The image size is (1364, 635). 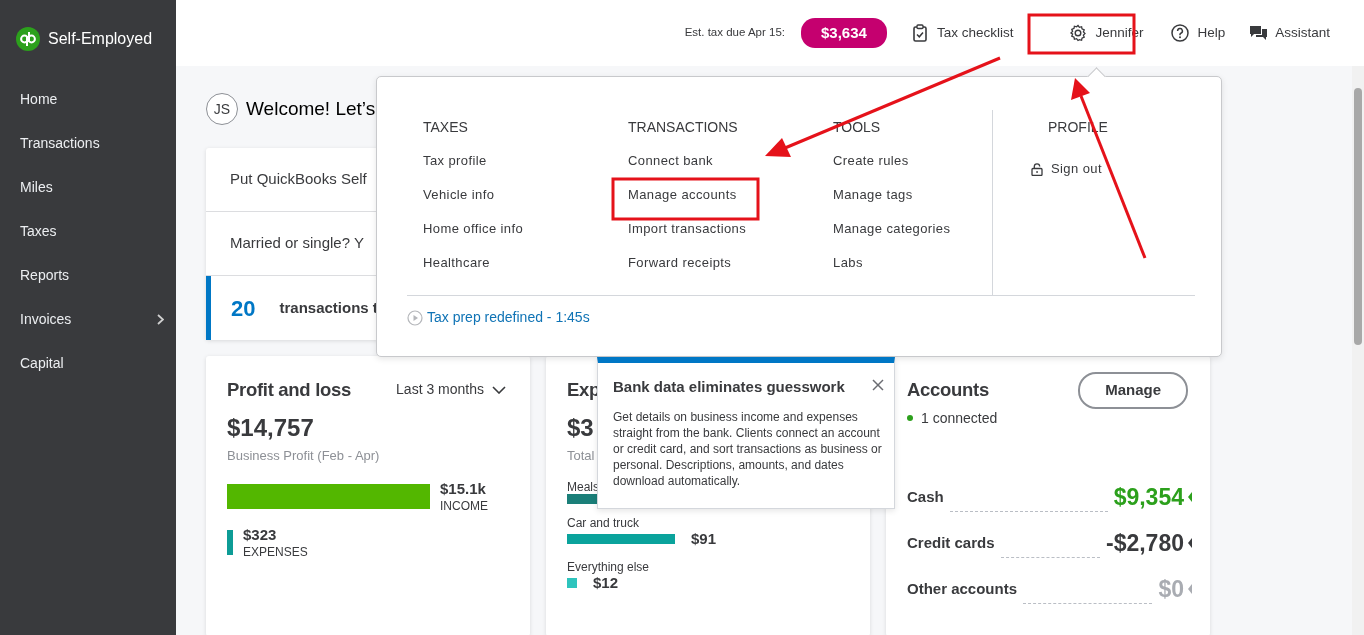 What do you see at coordinates (951, 542) in the screenshot?
I see `account-label: Credit cards` at bounding box center [951, 542].